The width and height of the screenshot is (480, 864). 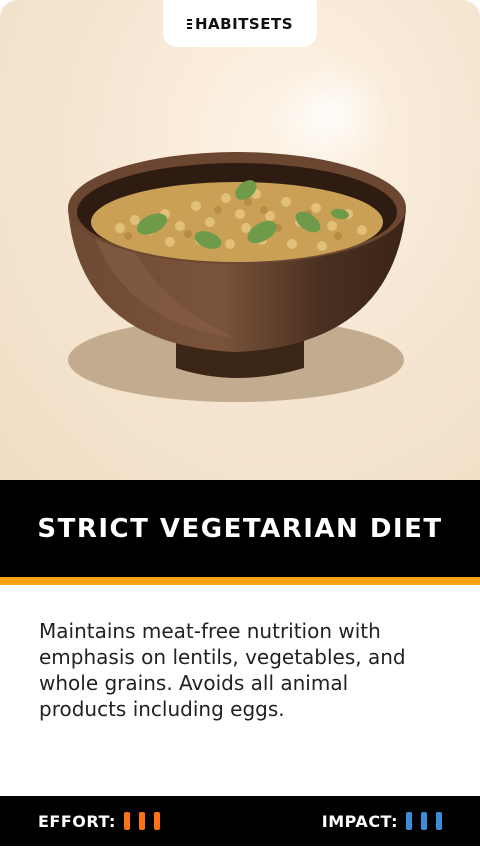 I want to click on effort-meter: EFFORT:, so click(x=99, y=821).